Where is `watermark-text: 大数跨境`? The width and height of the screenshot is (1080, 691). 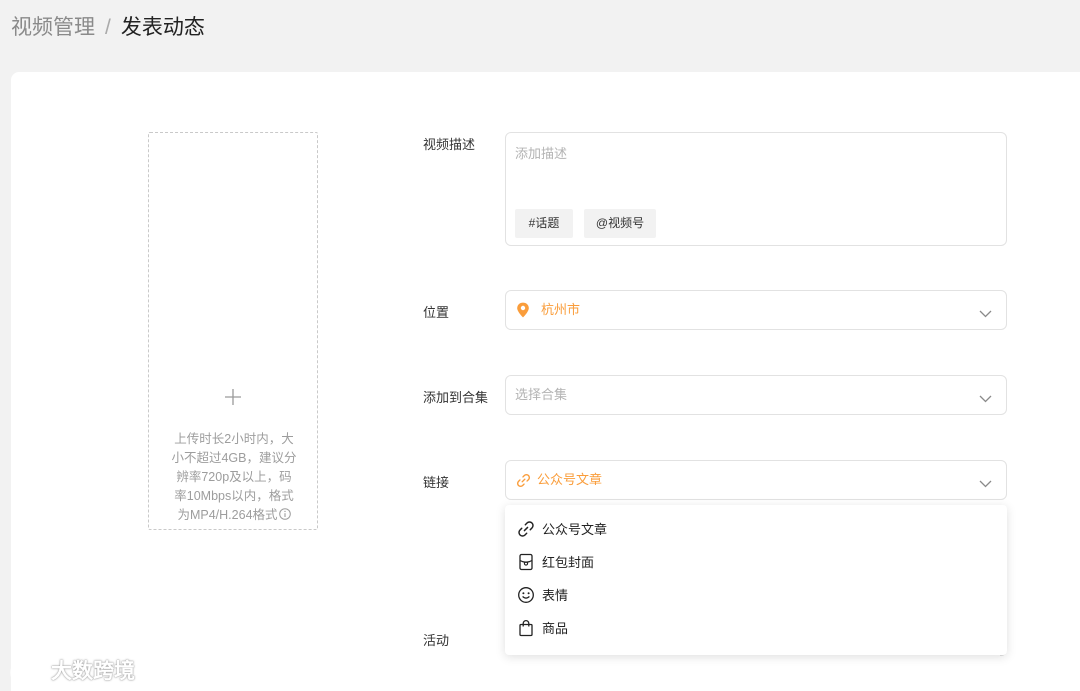 watermark-text: 大数跨境 is located at coordinates (93, 671).